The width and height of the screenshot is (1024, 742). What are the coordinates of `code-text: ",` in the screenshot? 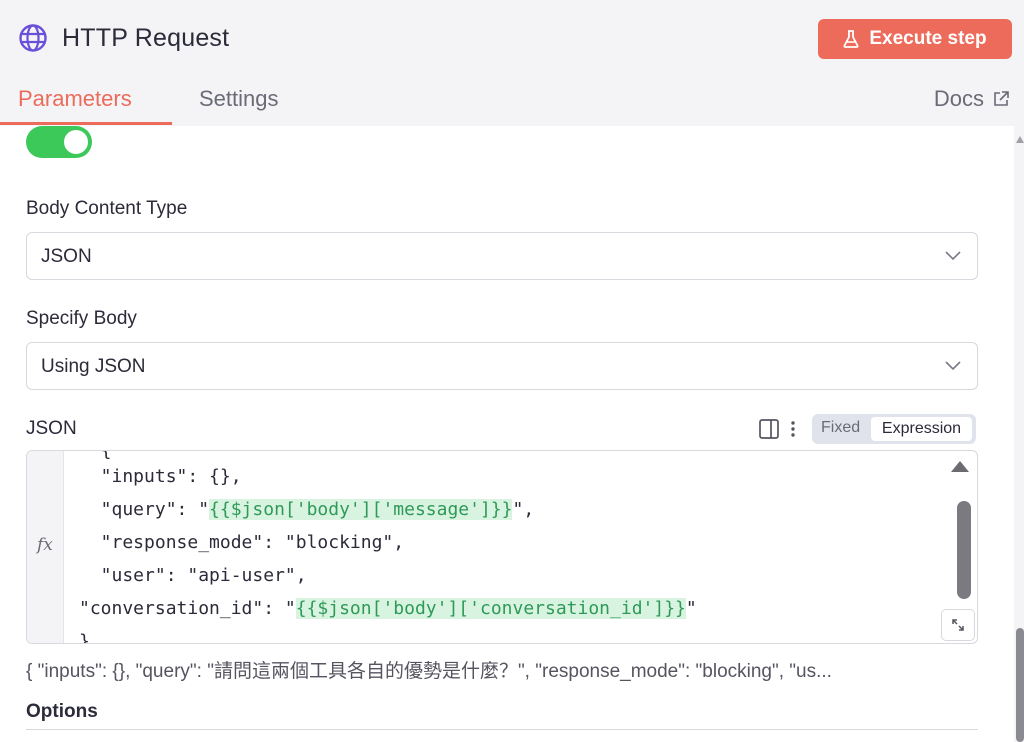 It's located at (523, 509).